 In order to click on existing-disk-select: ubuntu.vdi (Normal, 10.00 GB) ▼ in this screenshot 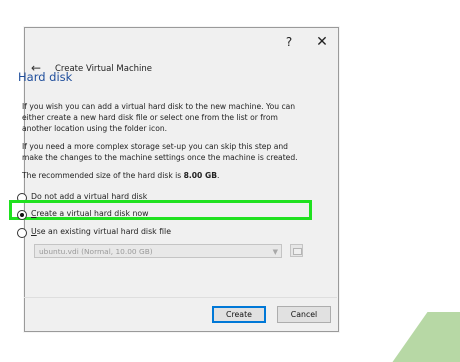, I will do `click(158, 251)`.